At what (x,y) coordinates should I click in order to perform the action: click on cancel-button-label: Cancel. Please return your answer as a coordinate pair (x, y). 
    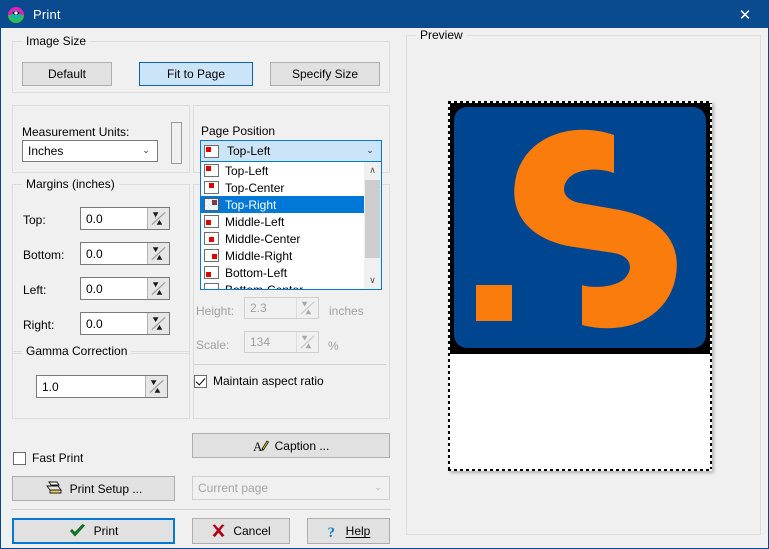
    Looking at the image, I should click on (252, 531).